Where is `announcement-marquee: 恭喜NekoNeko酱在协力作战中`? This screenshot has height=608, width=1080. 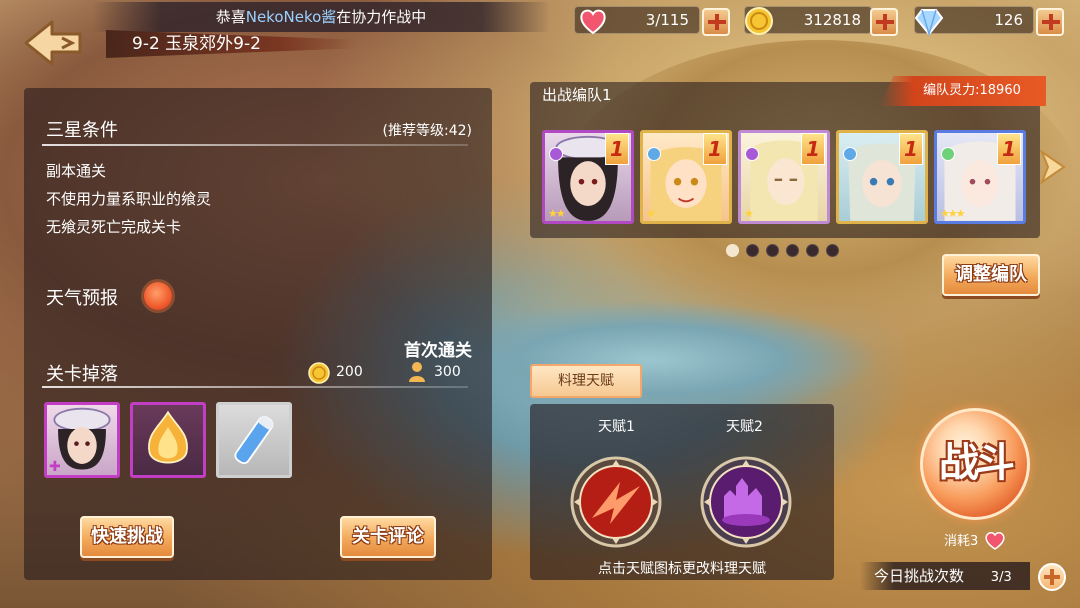
announcement-marquee: 恭喜NekoNeko酱在协力作战中 is located at coordinates (321, 17).